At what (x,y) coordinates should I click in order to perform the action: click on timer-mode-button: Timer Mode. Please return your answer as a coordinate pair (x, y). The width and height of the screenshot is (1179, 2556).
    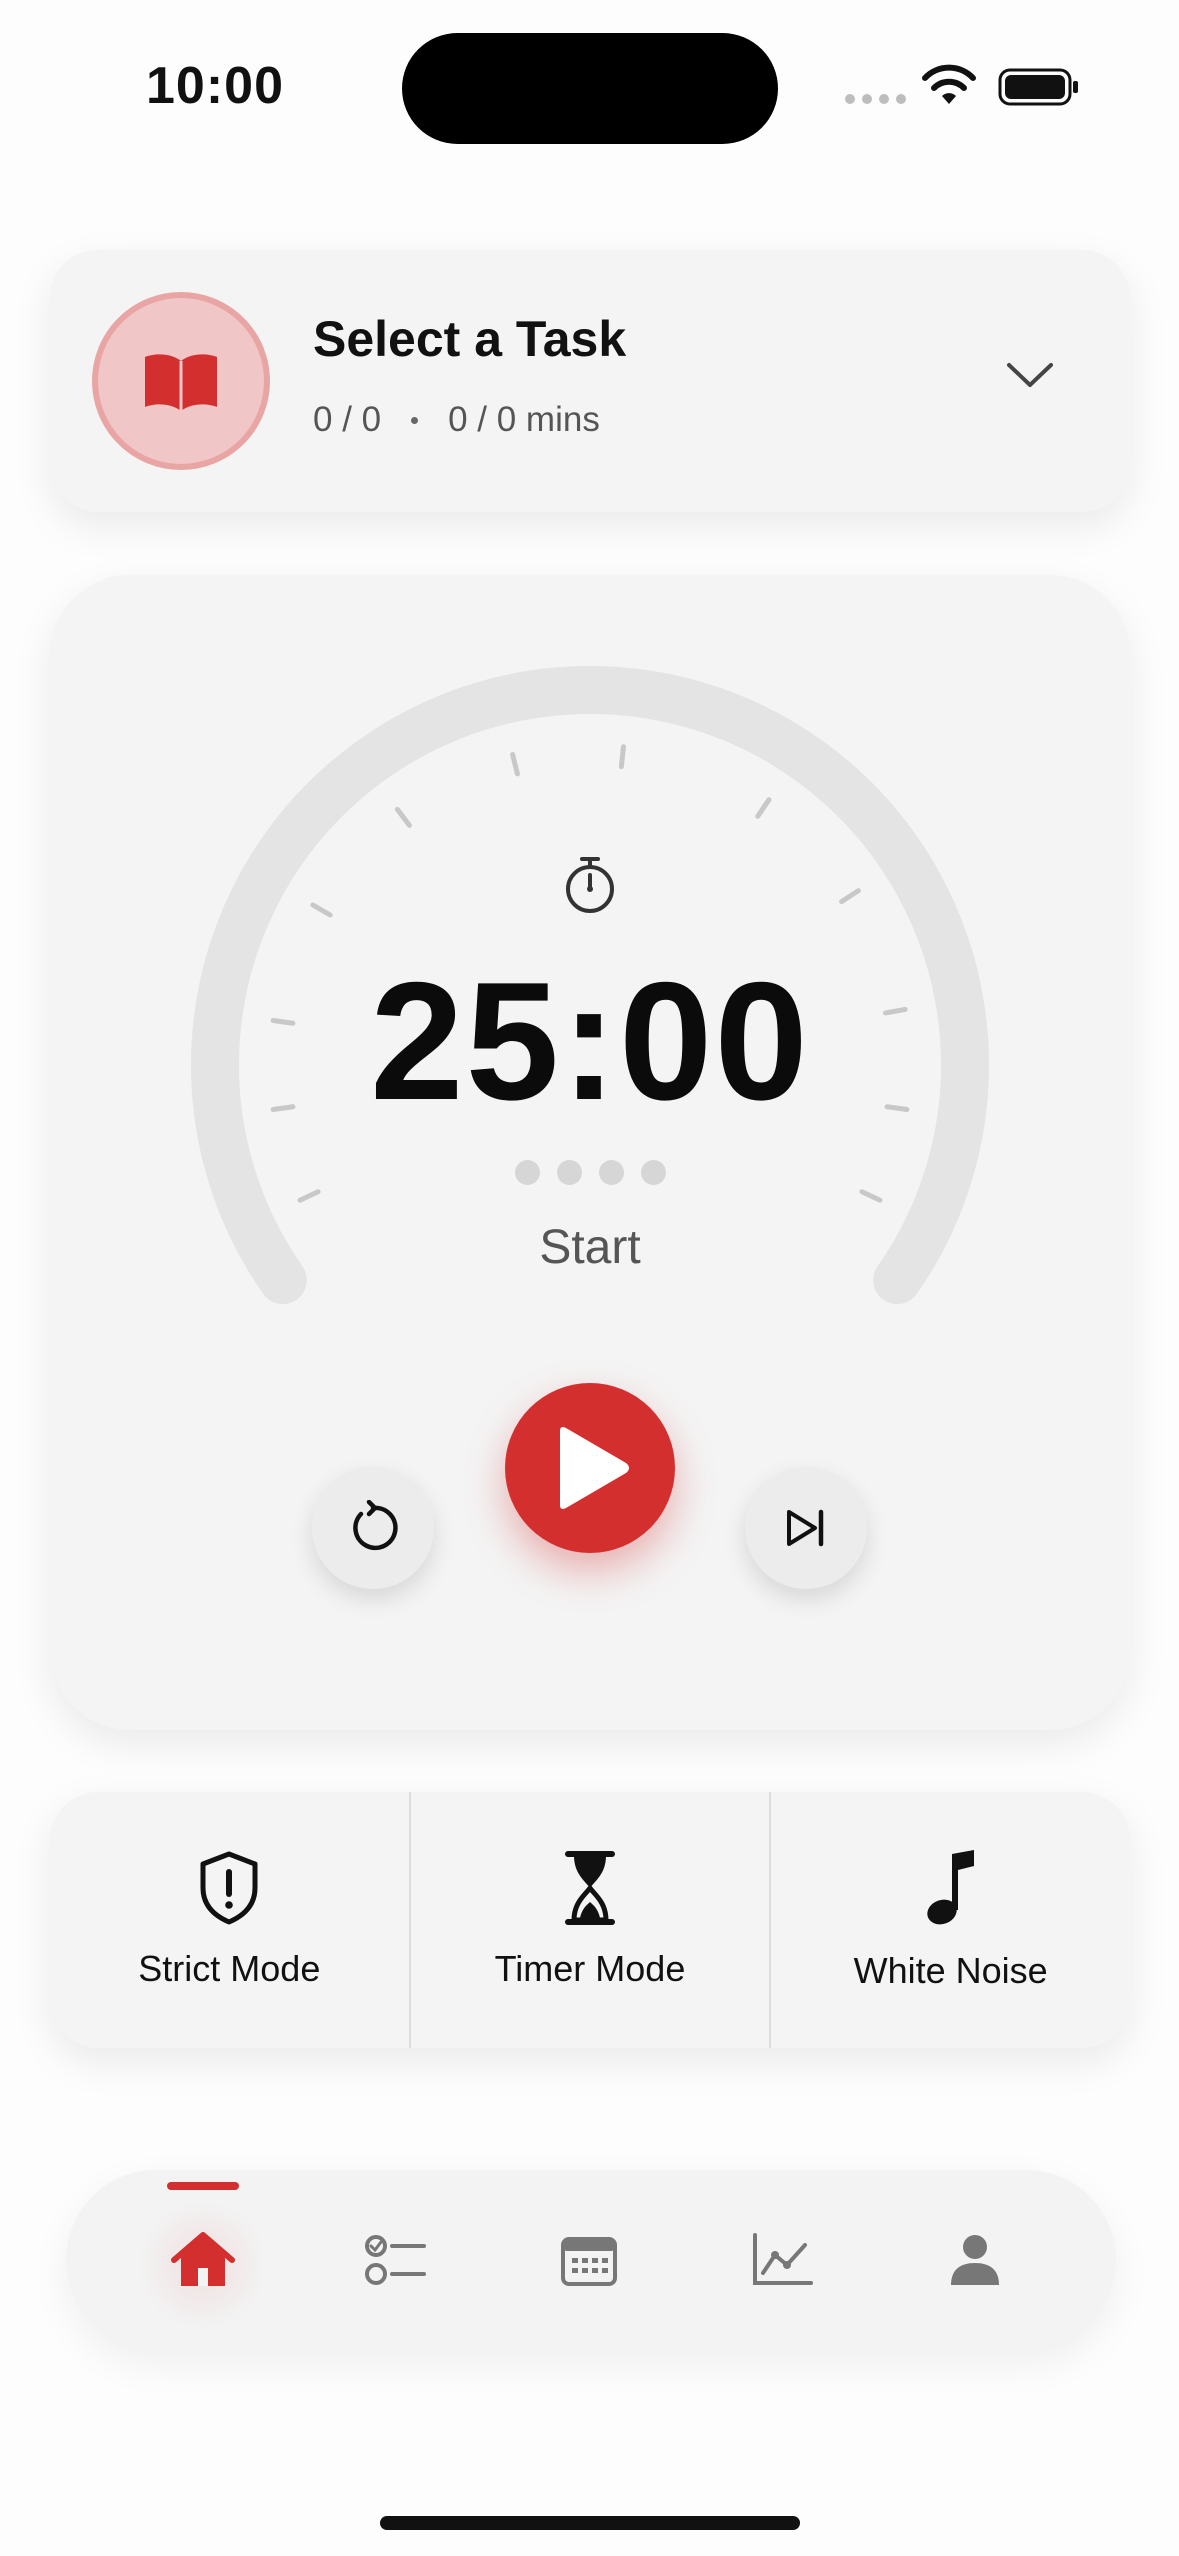
    Looking at the image, I should click on (591, 1920).